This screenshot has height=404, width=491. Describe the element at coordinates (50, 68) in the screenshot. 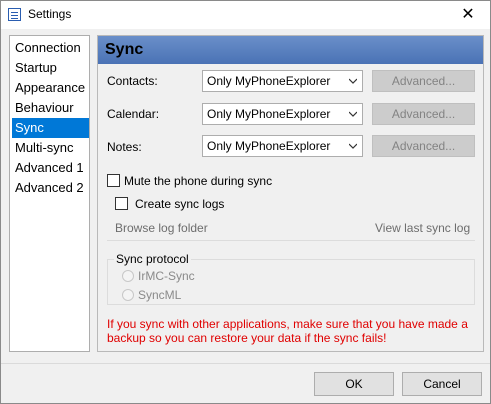

I see `nav-item-startup: Startup` at that location.